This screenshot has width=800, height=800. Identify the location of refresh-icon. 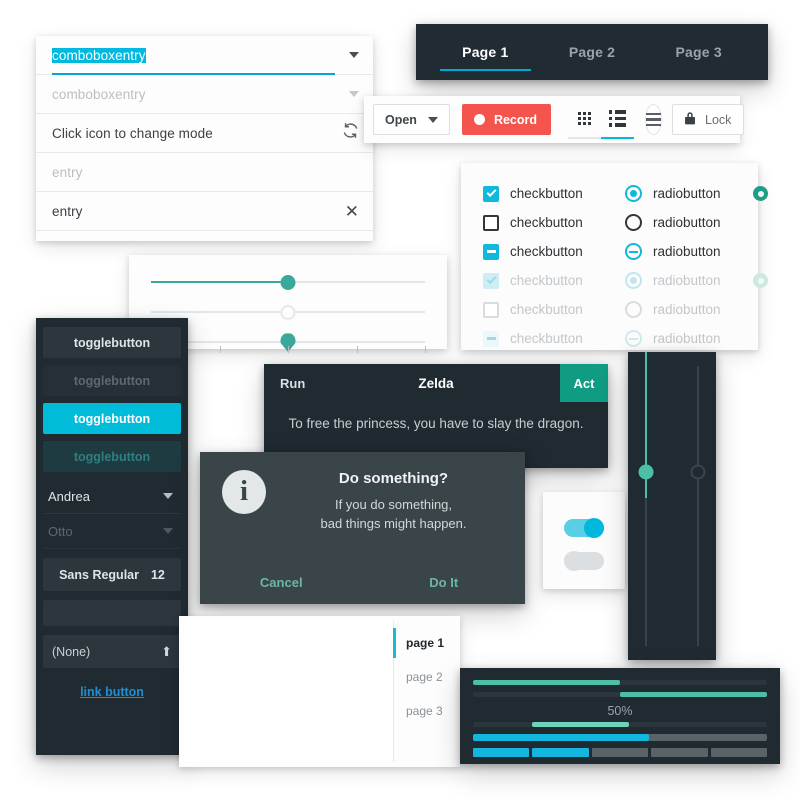
(350, 133).